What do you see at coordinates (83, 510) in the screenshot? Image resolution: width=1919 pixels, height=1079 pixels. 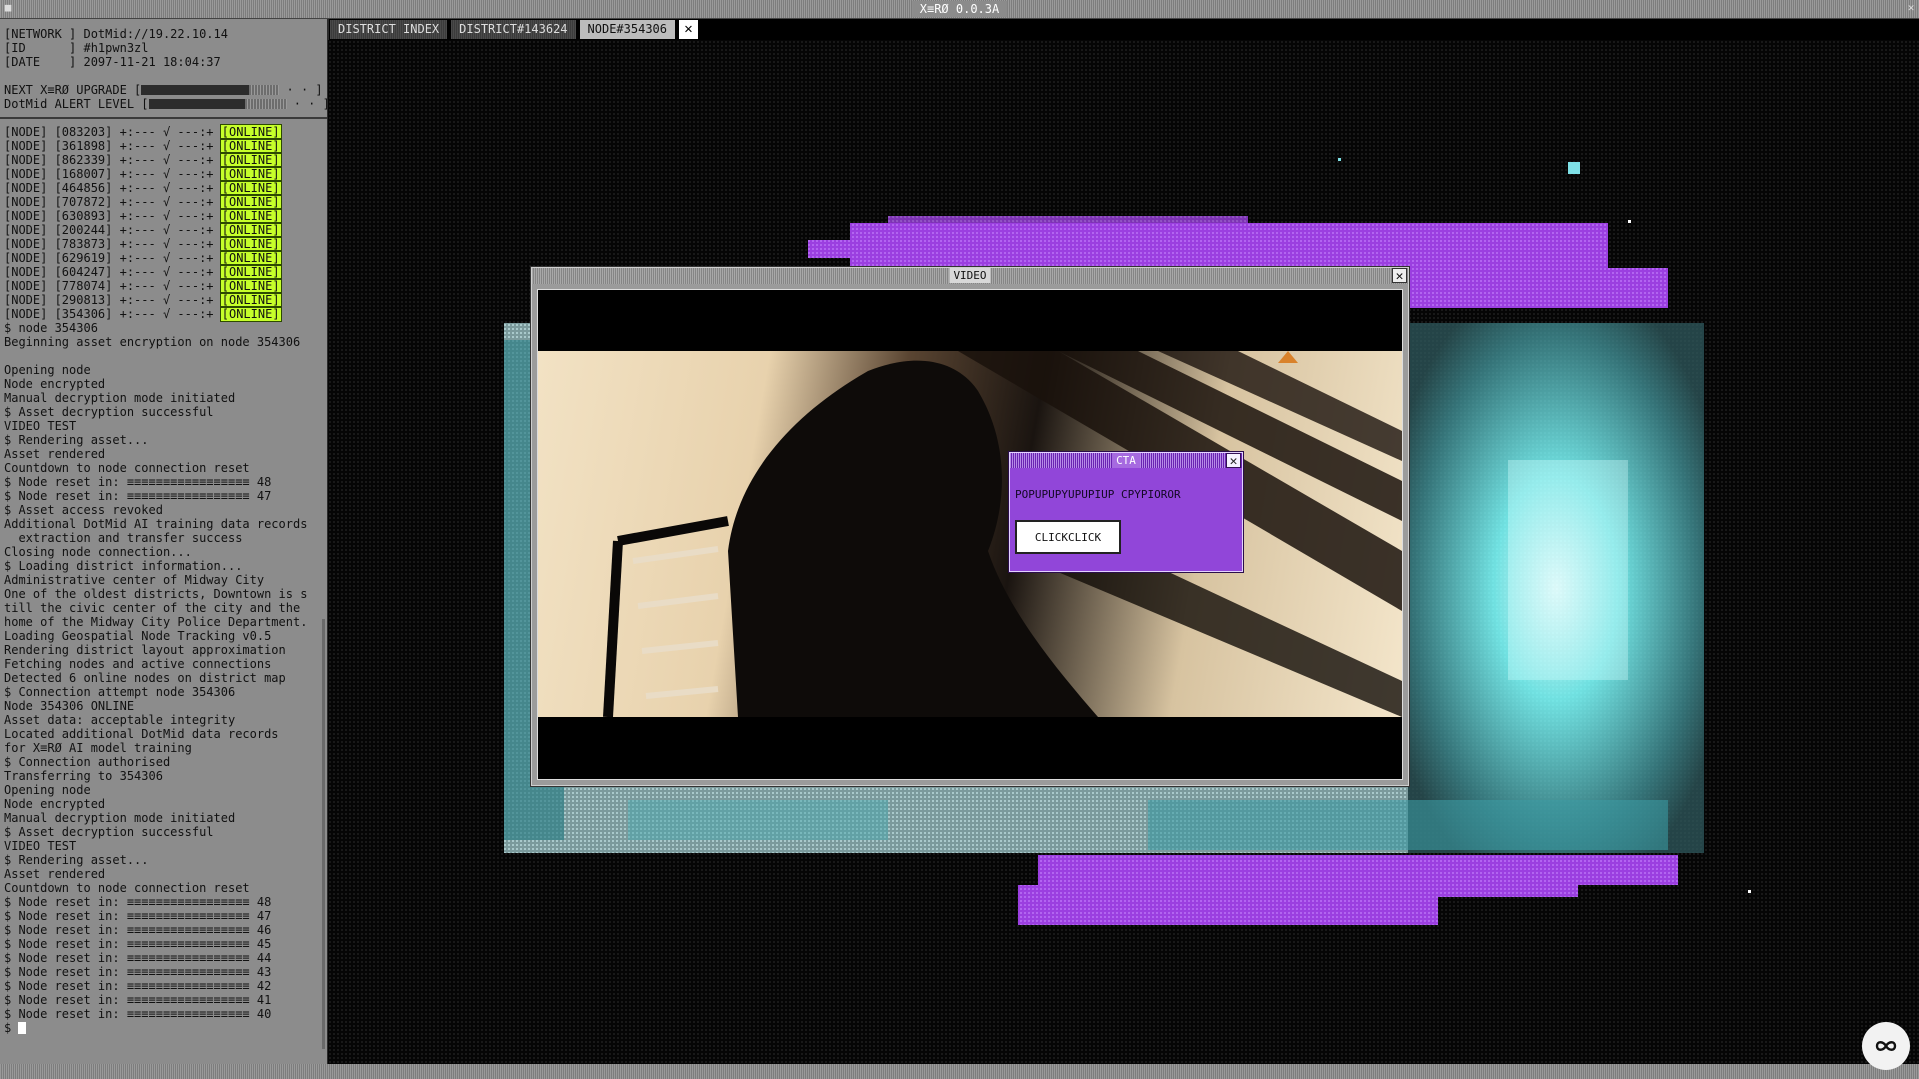 I see `log-line: $ Asset access revoked` at bounding box center [83, 510].